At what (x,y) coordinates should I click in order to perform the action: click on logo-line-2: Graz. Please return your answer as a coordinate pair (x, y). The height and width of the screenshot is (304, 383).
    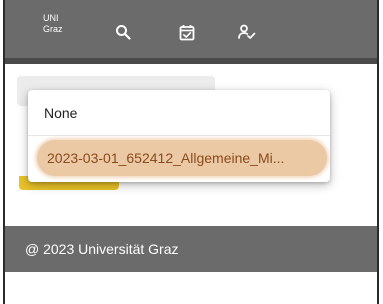
    Looking at the image, I should click on (53, 29).